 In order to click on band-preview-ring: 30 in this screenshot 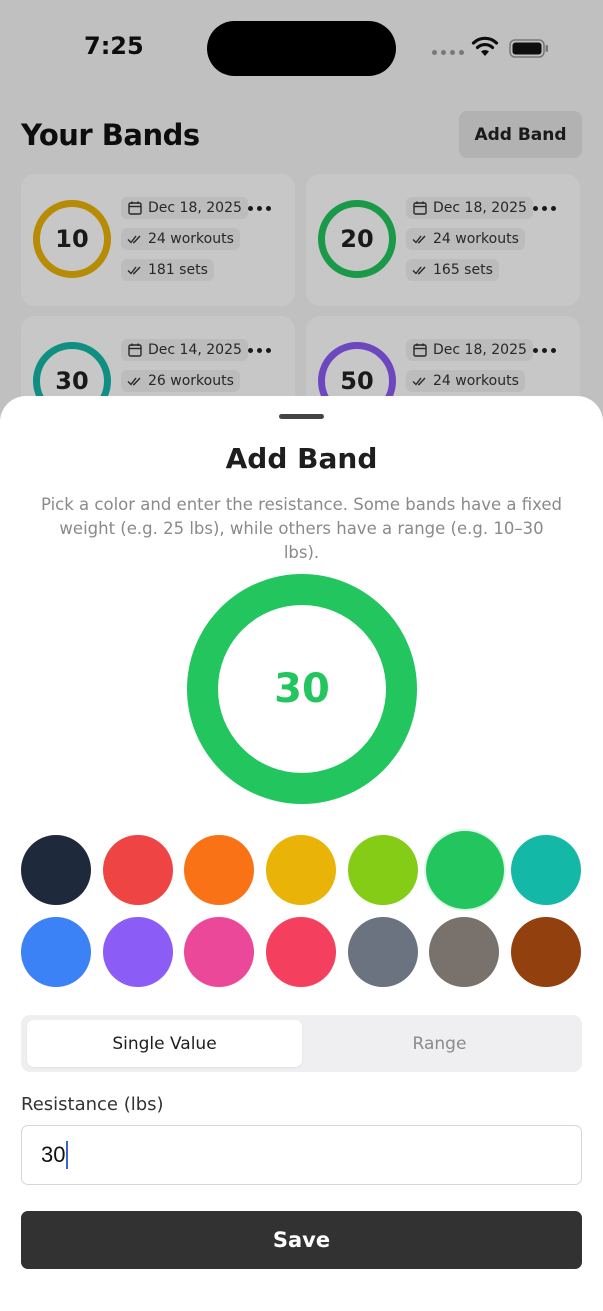, I will do `click(302, 689)`.